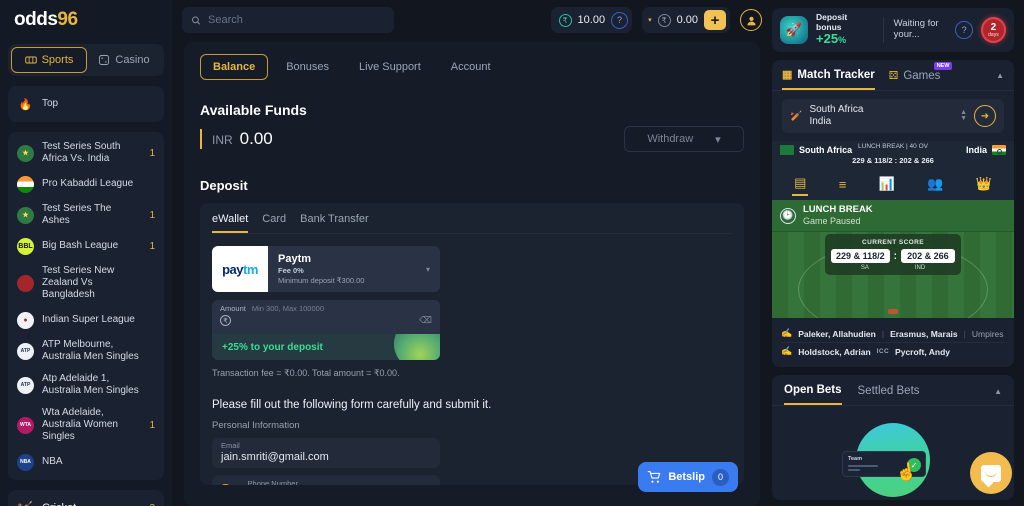 The width and height of the screenshot is (1024, 506). What do you see at coordinates (984, 185) in the screenshot?
I see `trophy-icon: 👑` at bounding box center [984, 185].